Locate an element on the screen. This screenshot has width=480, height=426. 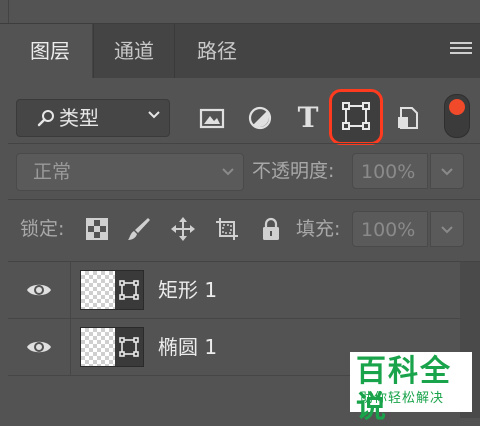
fill-dropdown-button is located at coordinates (447, 229).